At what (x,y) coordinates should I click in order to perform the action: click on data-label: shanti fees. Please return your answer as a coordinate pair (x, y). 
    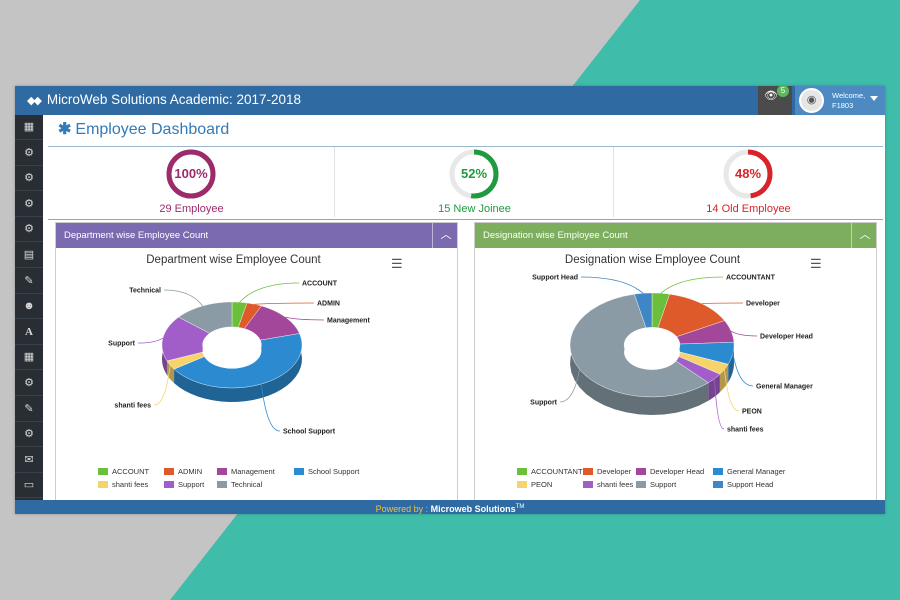
    Looking at the image, I should click on (132, 406).